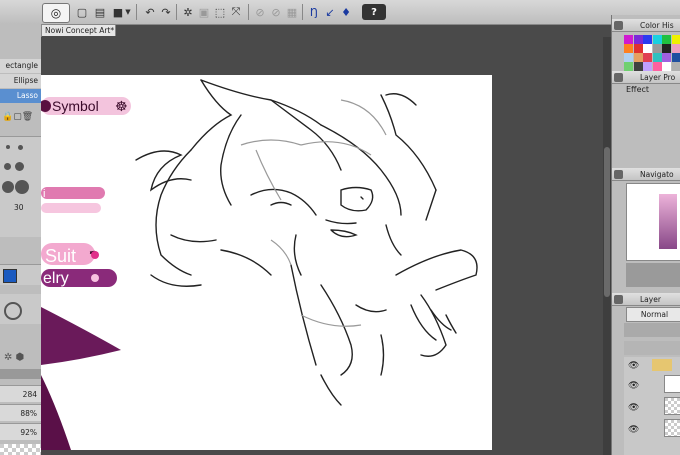 Image resolution: width=680 pixels, height=455 pixels. I want to click on document-tab: Nowi Concept Art* ×, so click(78, 30).